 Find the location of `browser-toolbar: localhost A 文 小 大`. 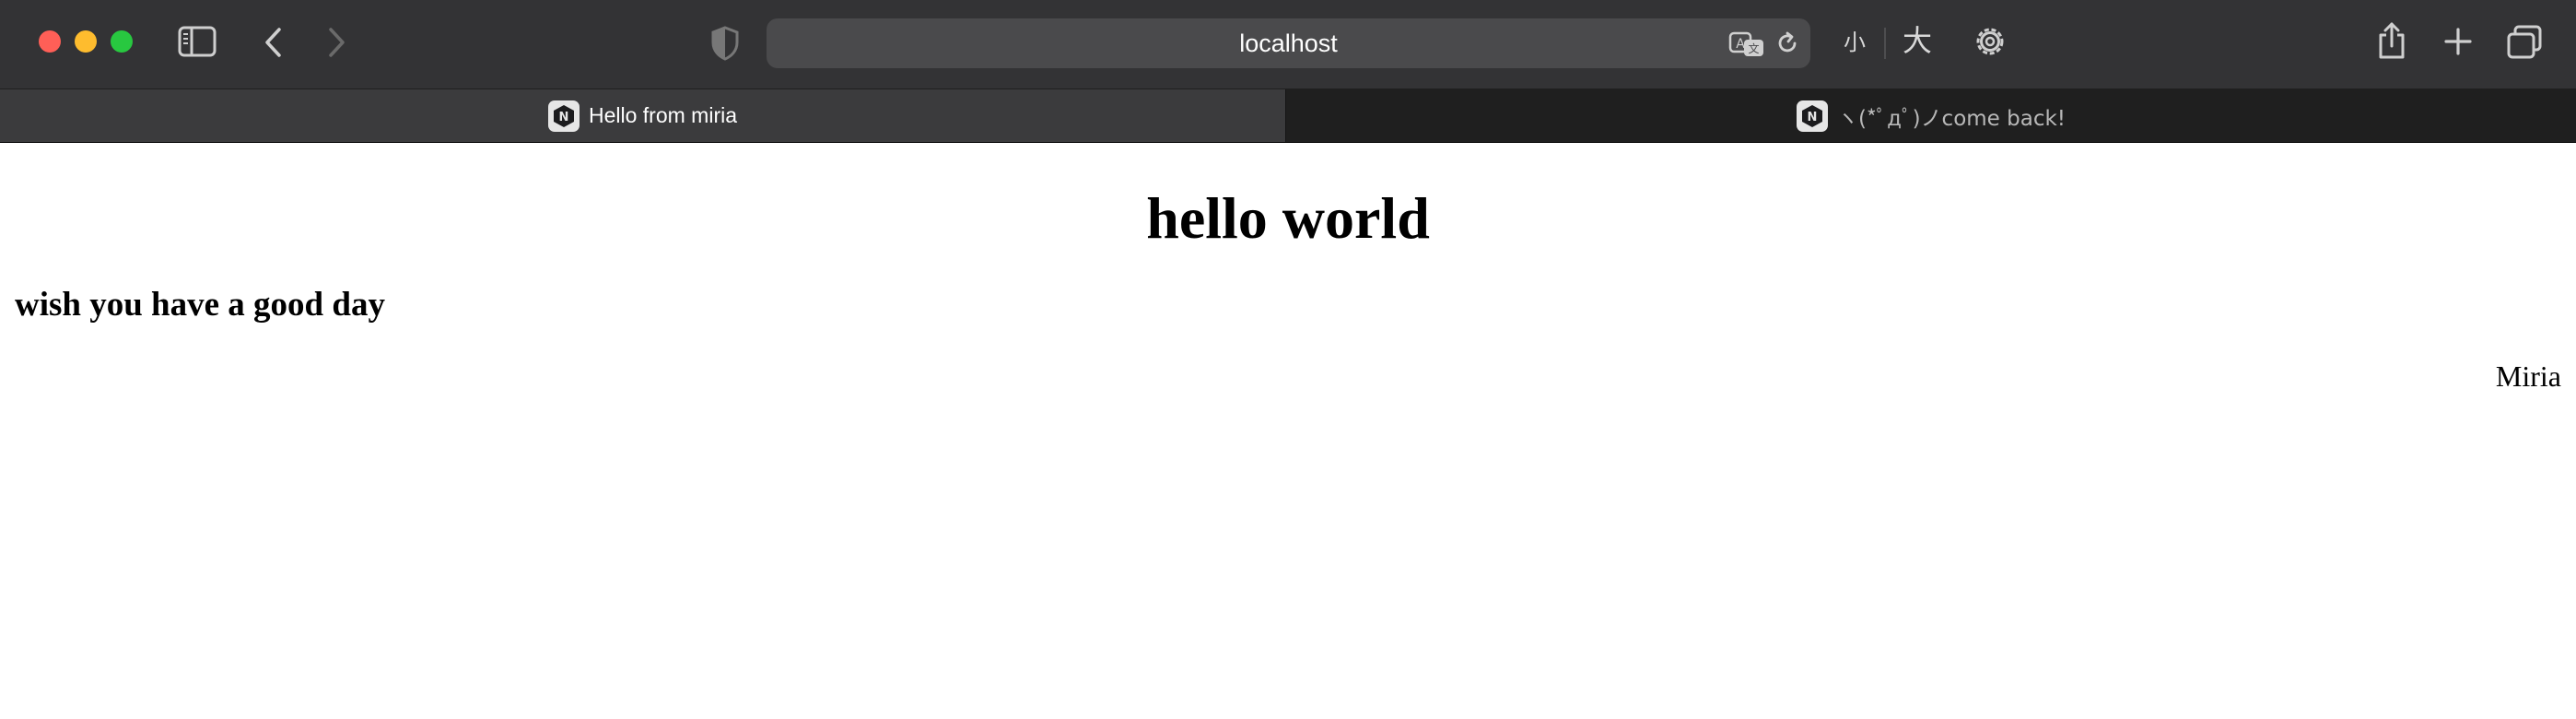

browser-toolbar: localhost A 文 小 大 is located at coordinates (1288, 44).